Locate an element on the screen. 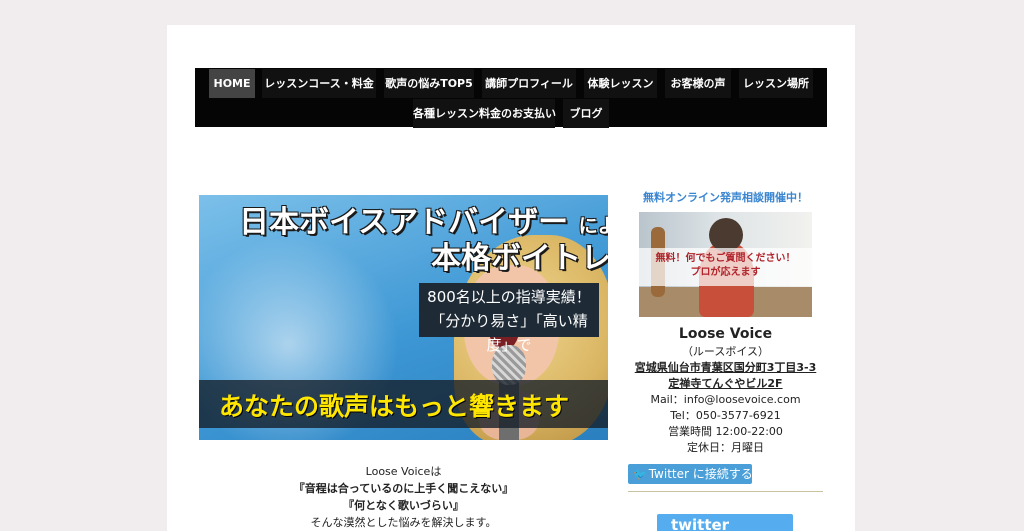  address-link-1: 宮城県仙台市青葉区国分町3丁目3-3 is located at coordinates (725, 368).